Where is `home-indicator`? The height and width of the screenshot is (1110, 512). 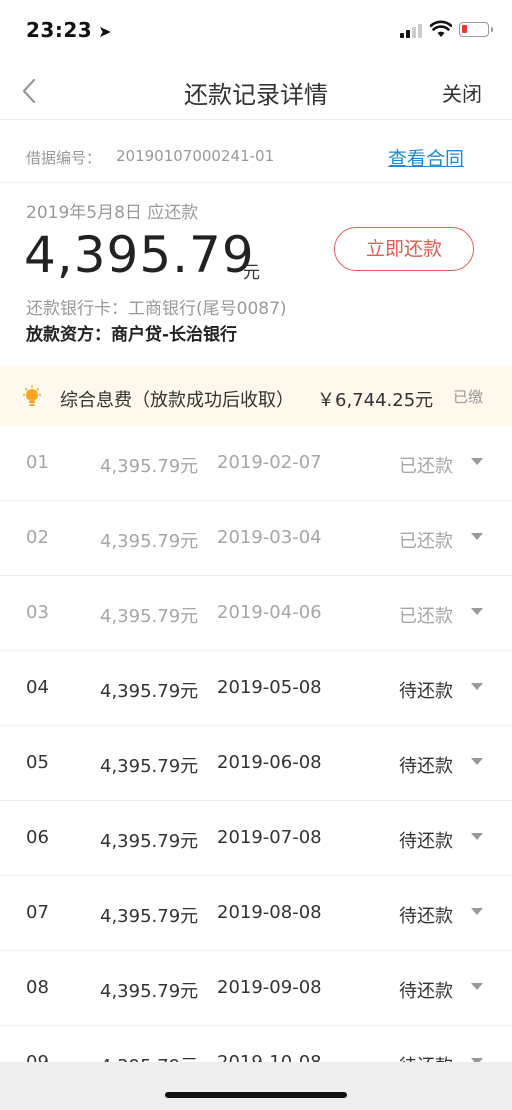 home-indicator is located at coordinates (256, 1095).